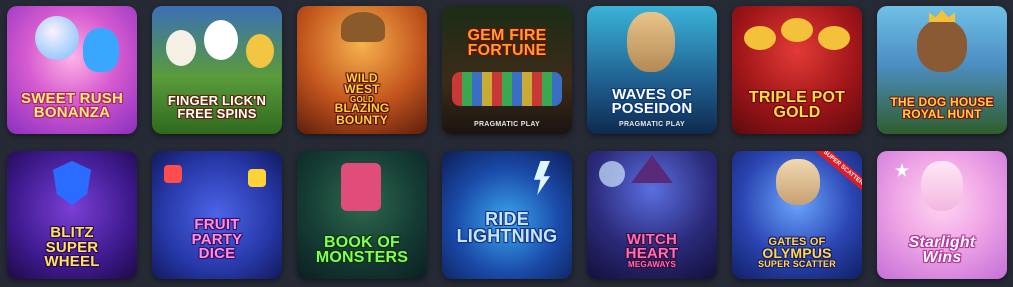  What do you see at coordinates (942, 108) in the screenshot?
I see `game-logo: The Dog House Royal Hunt` at bounding box center [942, 108].